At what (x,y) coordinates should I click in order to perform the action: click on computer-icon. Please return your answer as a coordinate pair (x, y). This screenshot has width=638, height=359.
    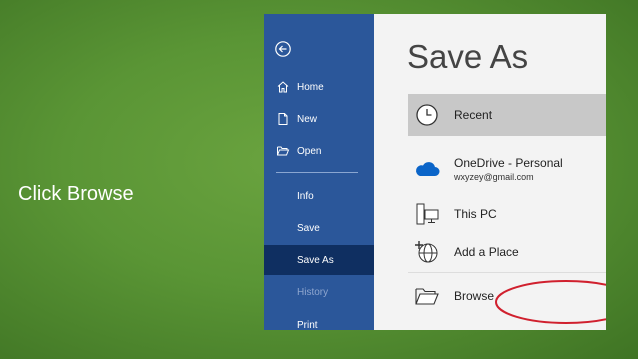
    Looking at the image, I should click on (427, 214).